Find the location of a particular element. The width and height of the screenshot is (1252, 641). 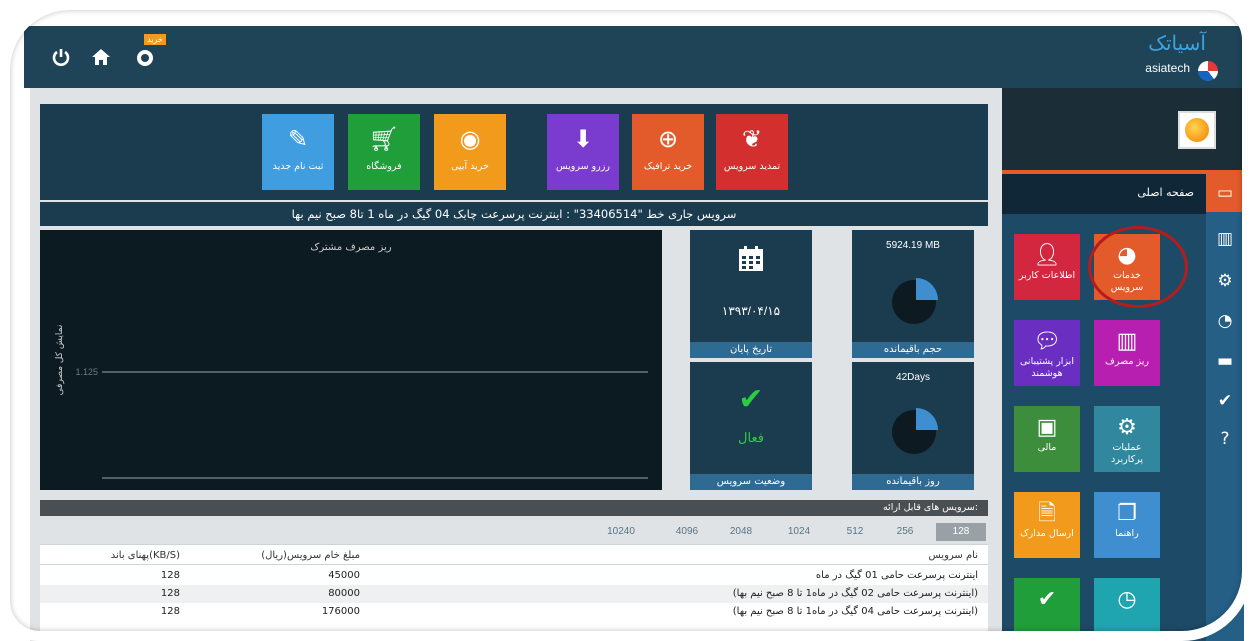

tile-label: ریز مصرف is located at coordinates (1127, 361).